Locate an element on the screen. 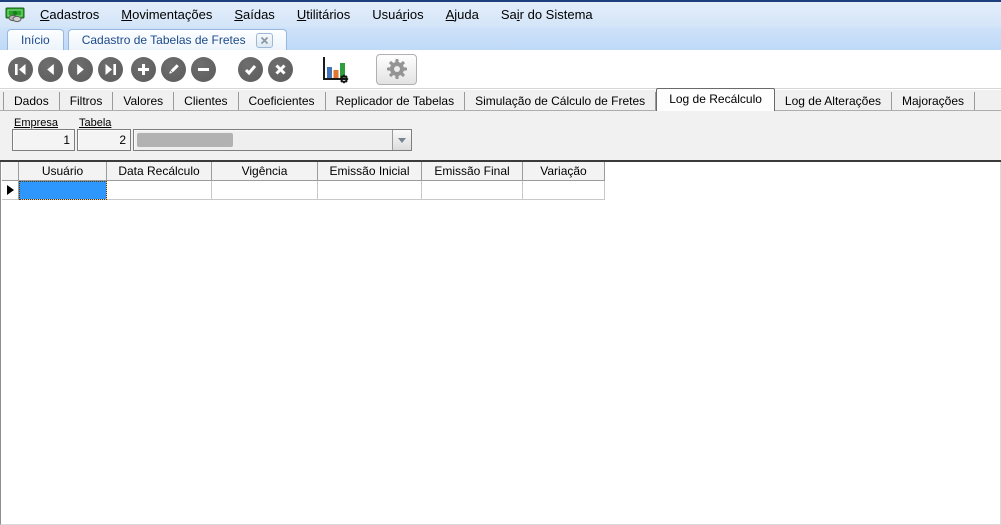 The width and height of the screenshot is (1001, 525). cancel-icon is located at coordinates (280, 69).